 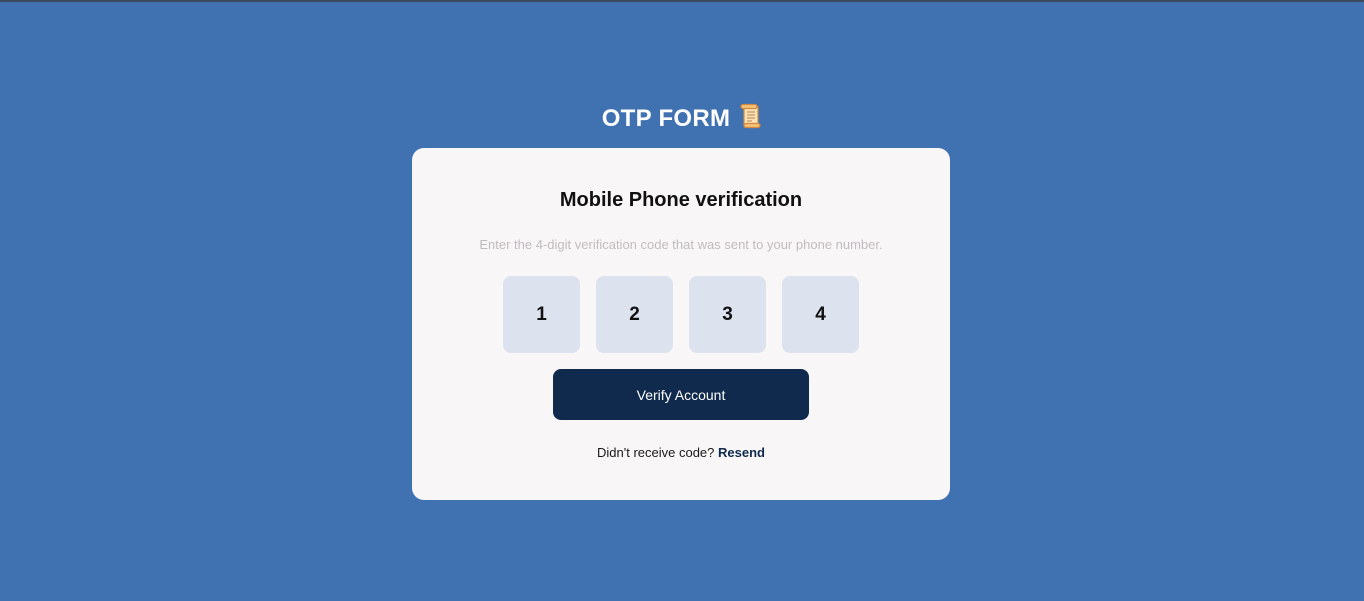 What do you see at coordinates (681, 314) in the screenshot?
I see `otp-input-group: 1 2 3 4` at bounding box center [681, 314].